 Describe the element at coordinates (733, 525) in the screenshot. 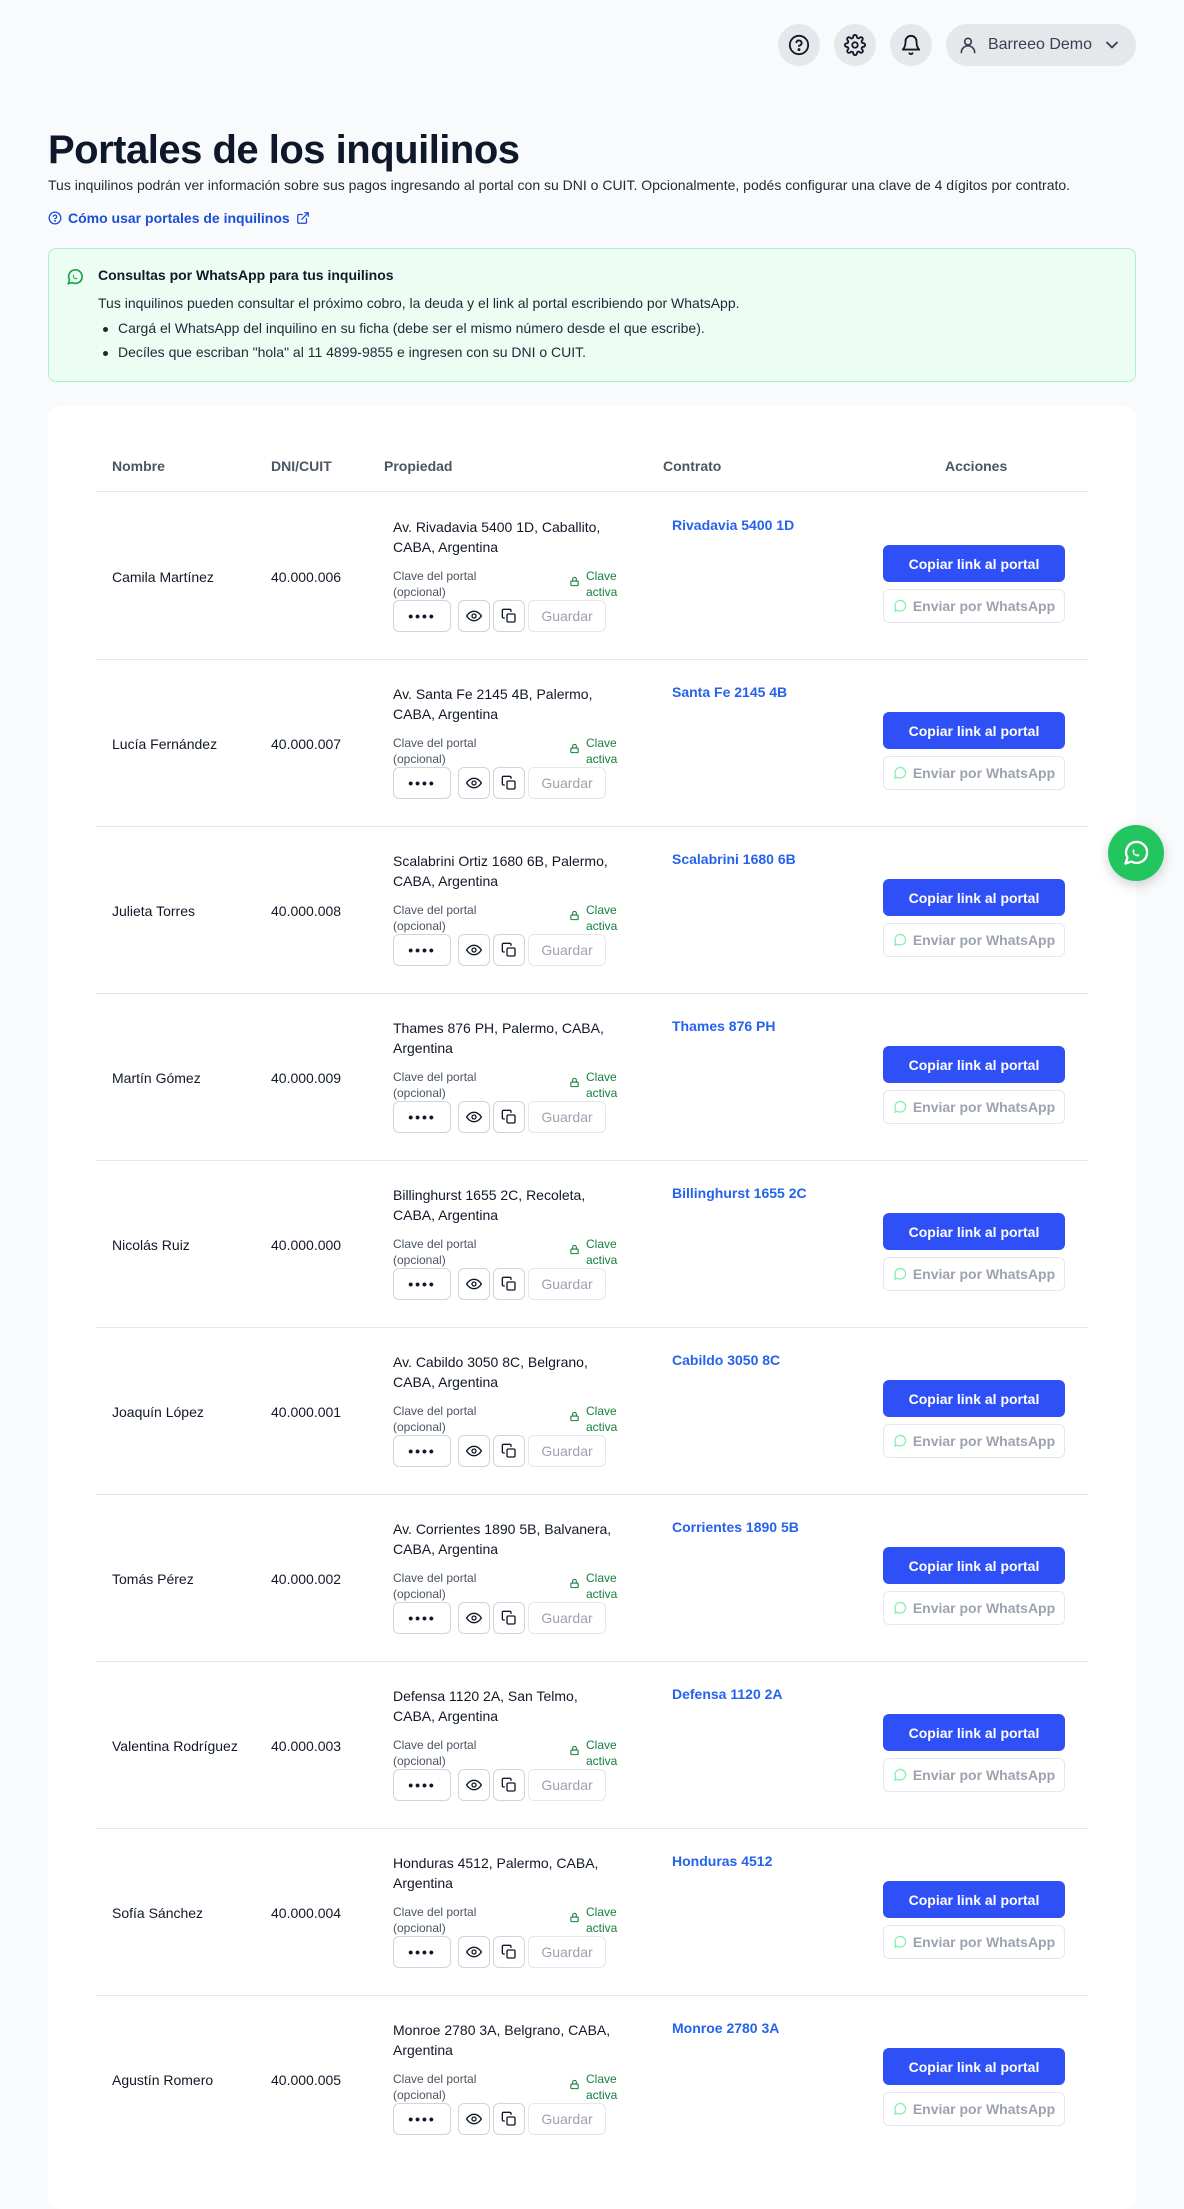

I see `contract-link: Rivadavia 5400 1D` at that location.